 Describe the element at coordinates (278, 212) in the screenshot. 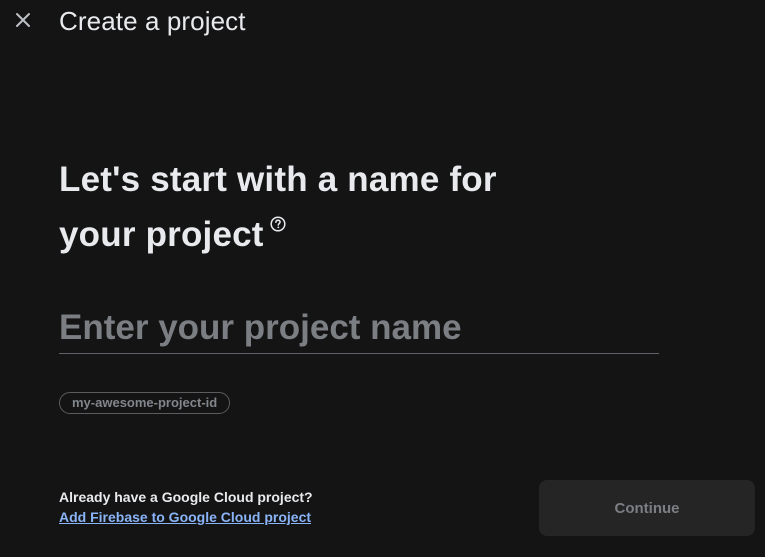

I see `help-circle-icon` at that location.